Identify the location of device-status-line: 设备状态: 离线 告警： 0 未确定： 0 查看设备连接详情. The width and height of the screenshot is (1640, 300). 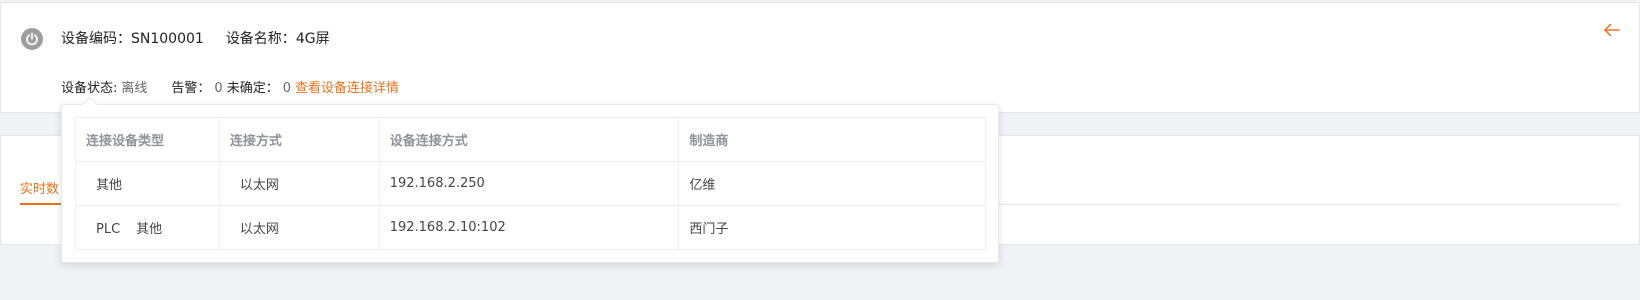
(230, 86).